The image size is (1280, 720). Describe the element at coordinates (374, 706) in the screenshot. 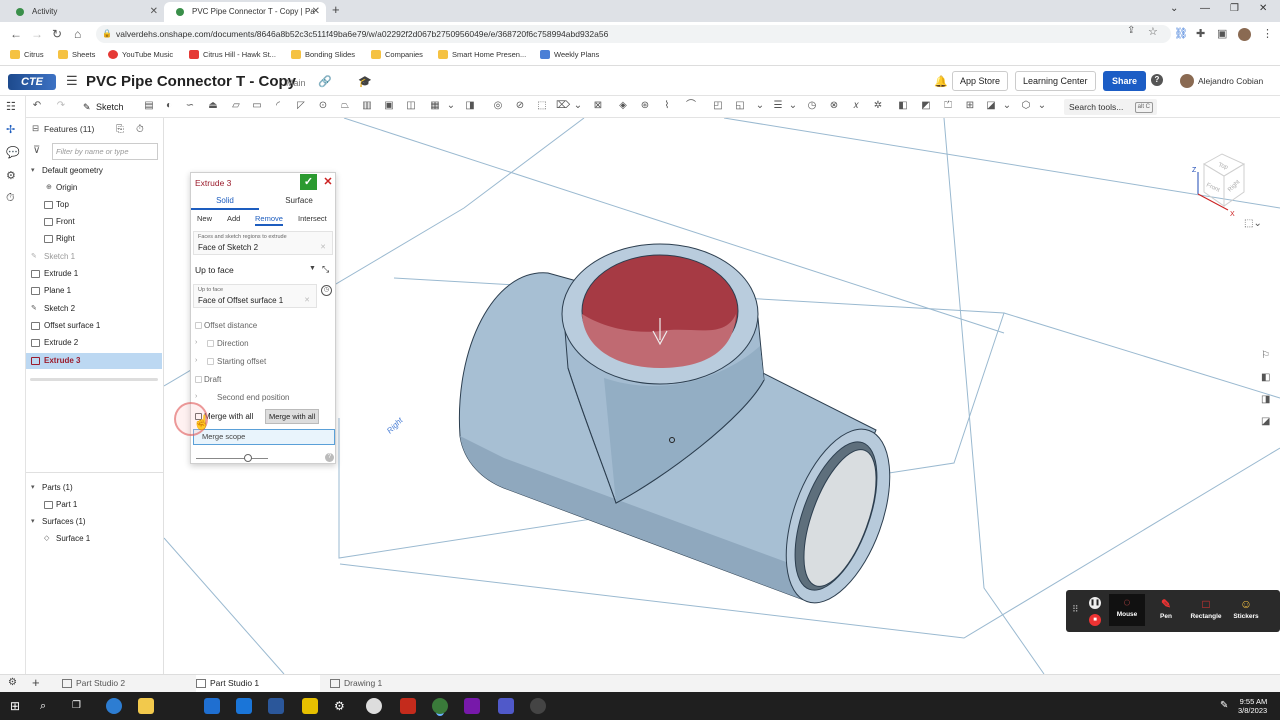

I see `app-icon` at that location.